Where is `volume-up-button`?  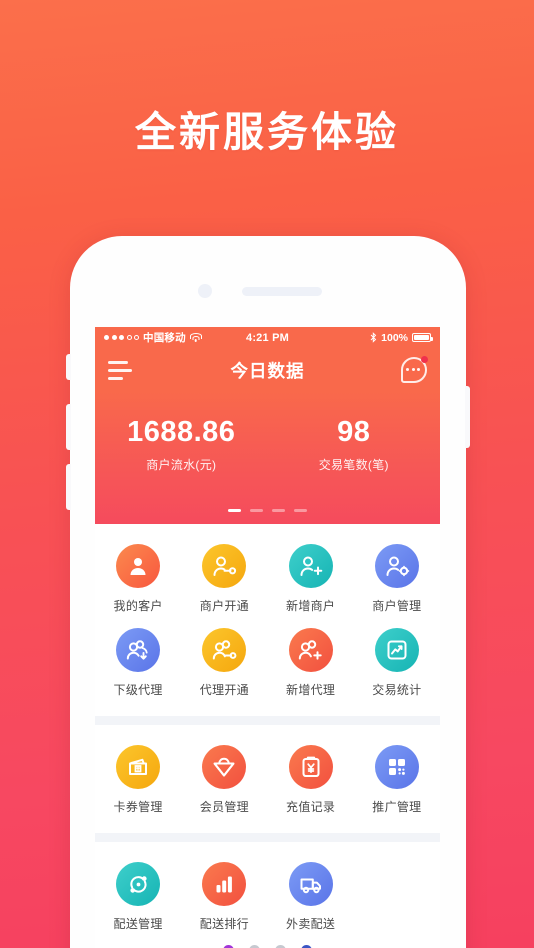
volume-up-button is located at coordinates (68, 427).